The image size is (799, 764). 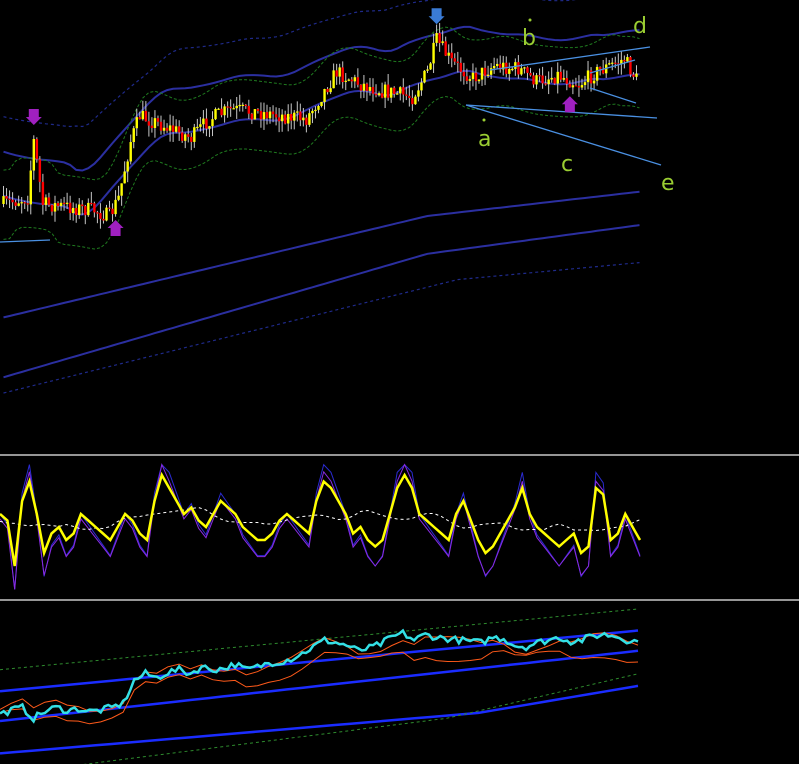 What do you see at coordinates (321, 254) in the screenshot?
I see `lower-envelope-line` at bounding box center [321, 254].